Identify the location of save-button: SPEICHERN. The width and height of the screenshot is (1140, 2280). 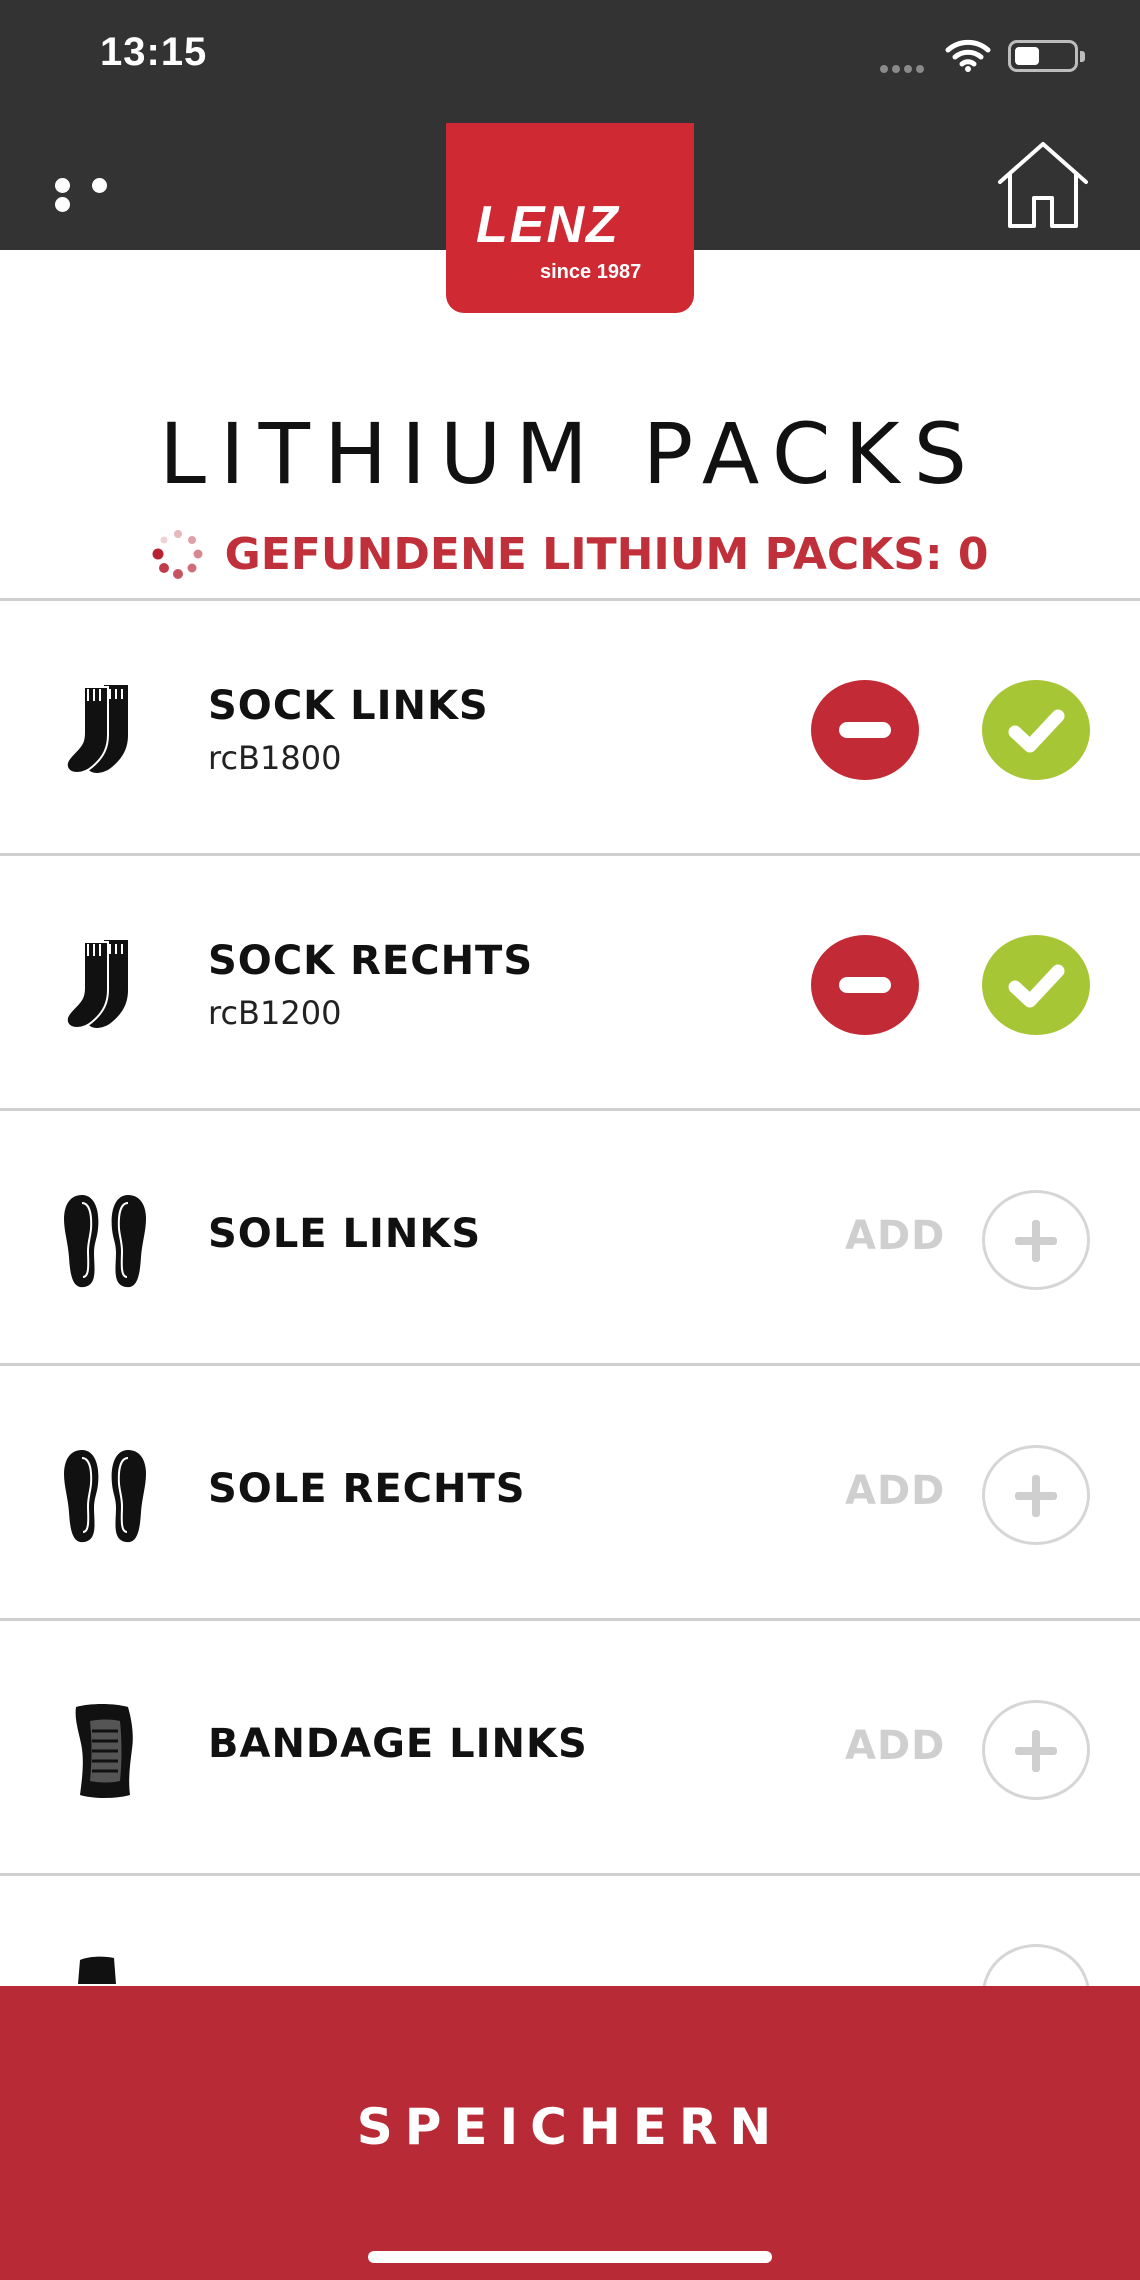
(570, 2133).